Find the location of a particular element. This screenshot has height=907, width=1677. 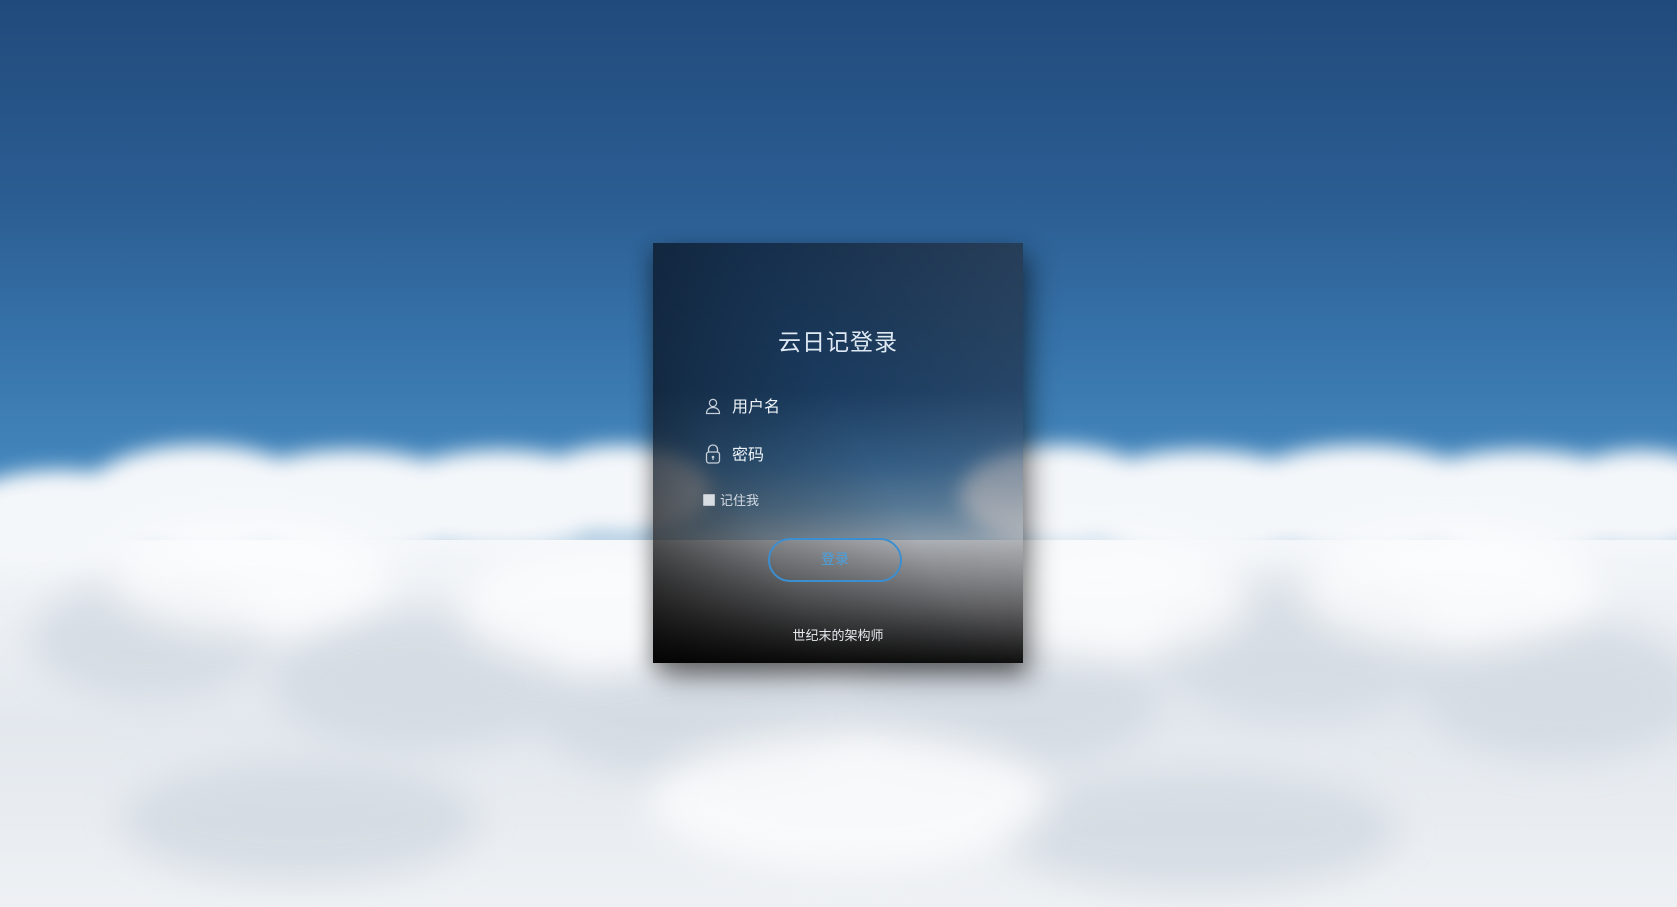

password-input is located at coordinates (852, 454).